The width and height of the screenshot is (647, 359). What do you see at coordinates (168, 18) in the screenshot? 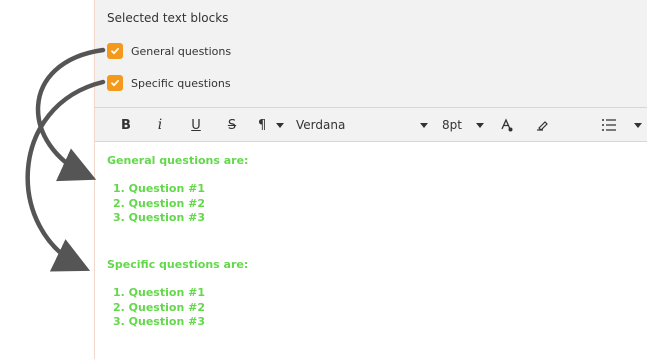
I see `section-title: Selected text blocks` at bounding box center [168, 18].